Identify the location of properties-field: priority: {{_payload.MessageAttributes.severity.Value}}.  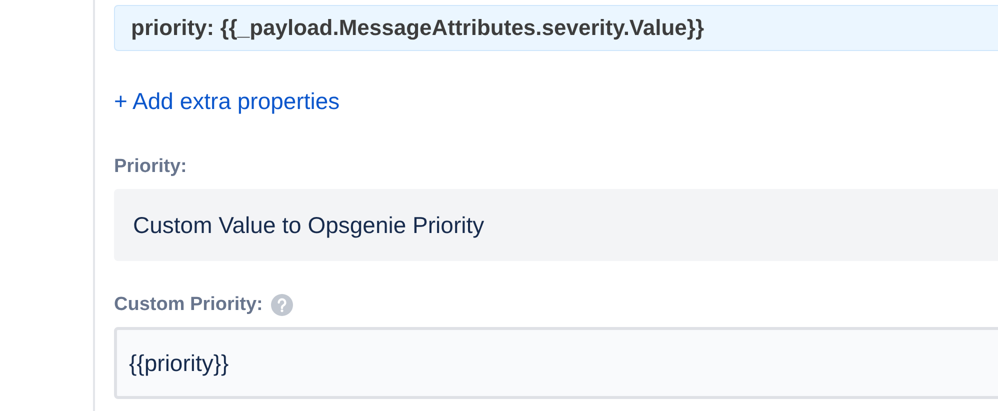
(556, 28).